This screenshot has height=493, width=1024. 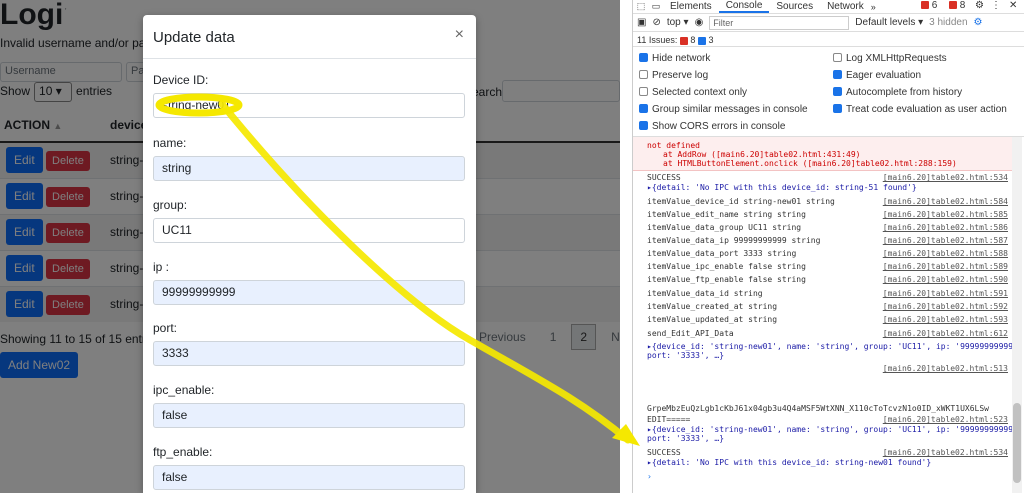 What do you see at coordinates (830, 476) in the screenshot?
I see `console-prompt: ›` at bounding box center [830, 476].